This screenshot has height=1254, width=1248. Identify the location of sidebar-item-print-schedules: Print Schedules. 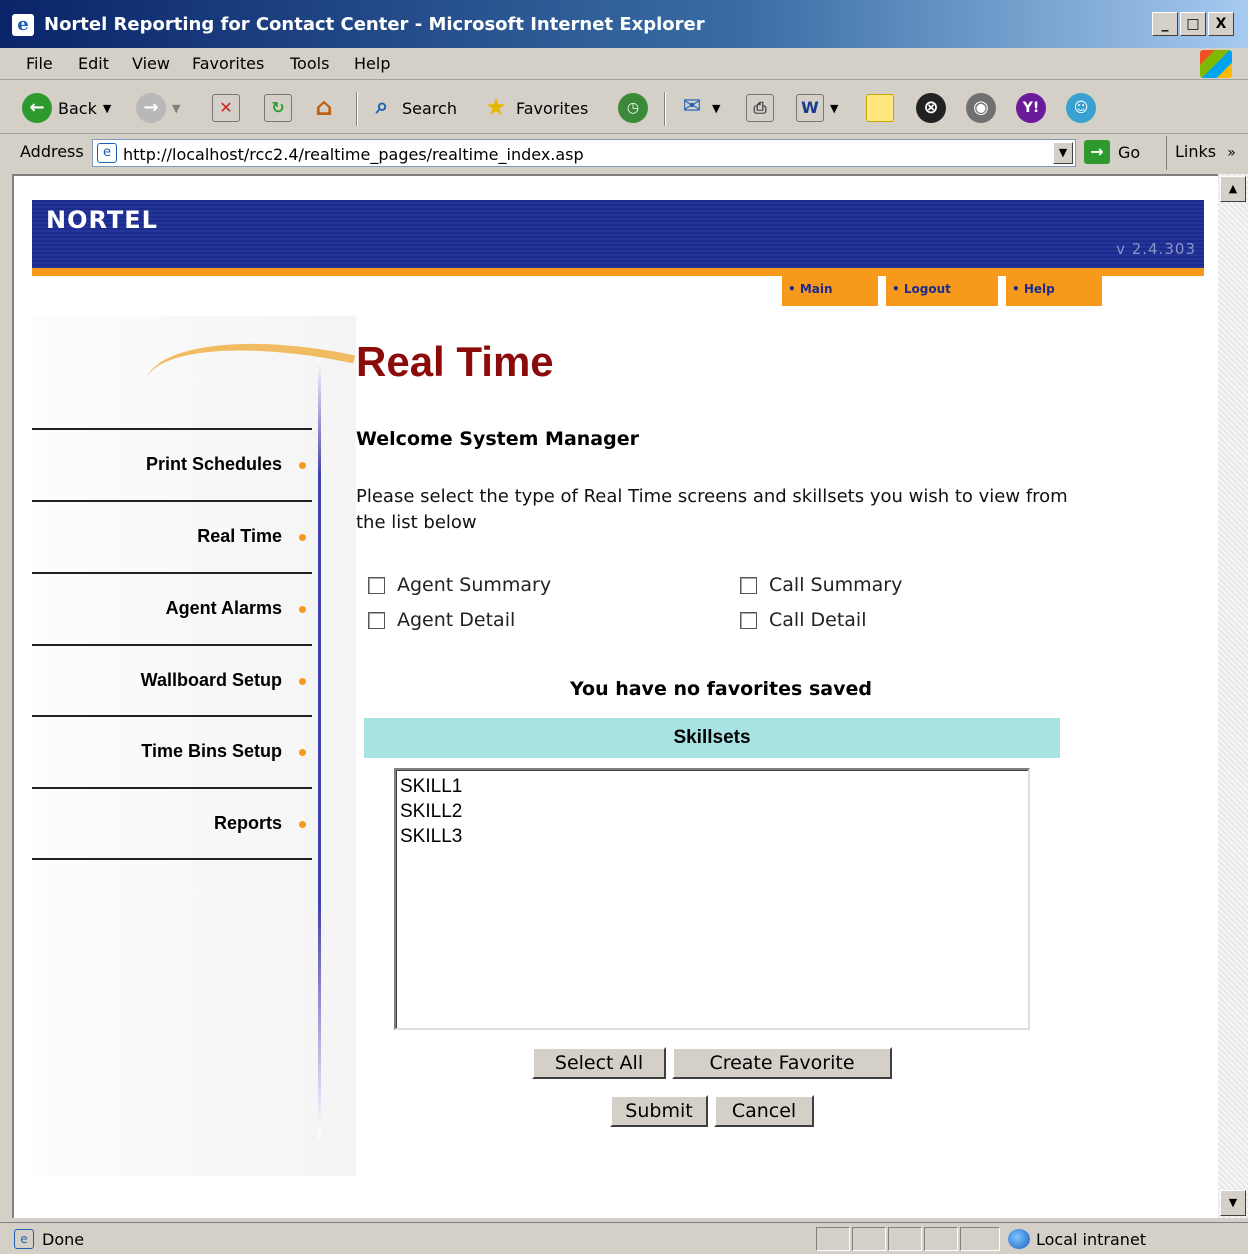
(172, 464).